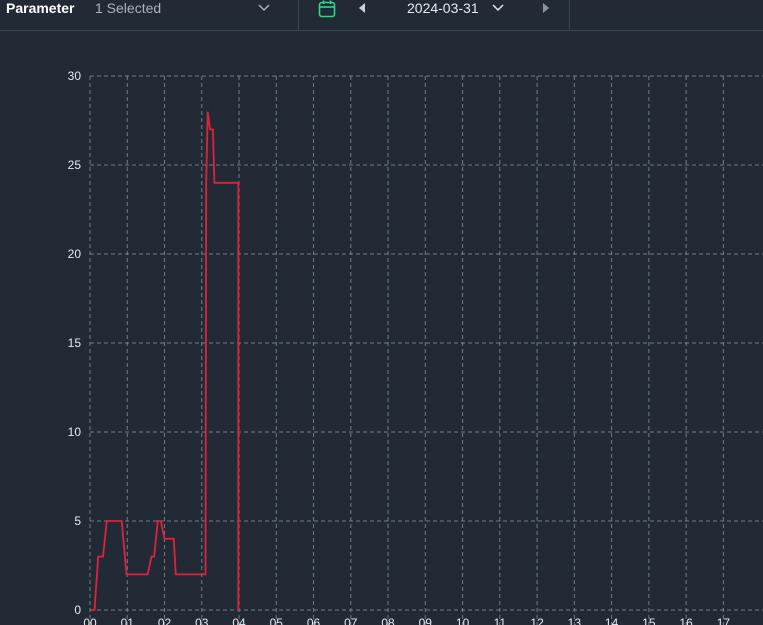 The image size is (763, 625). What do you see at coordinates (500, 620) in the screenshot?
I see `x-tick-label: 11` at bounding box center [500, 620].